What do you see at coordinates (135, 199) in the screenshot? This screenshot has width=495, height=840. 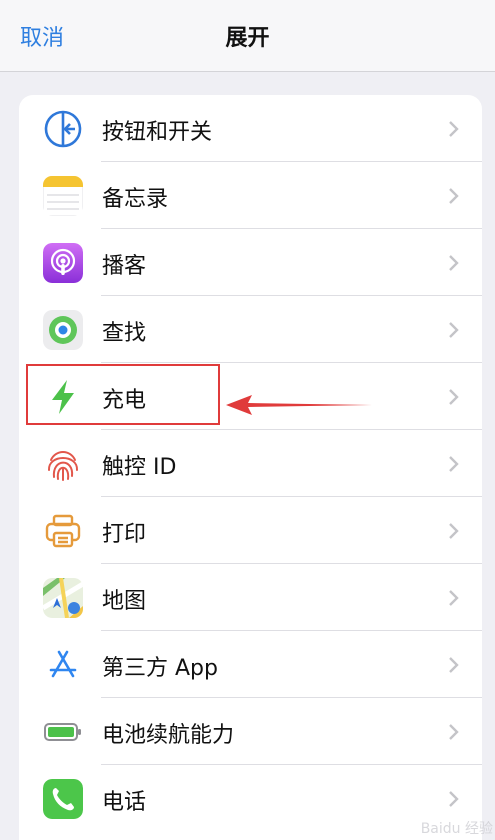 I see `list-item-label: 备忘录` at bounding box center [135, 199].